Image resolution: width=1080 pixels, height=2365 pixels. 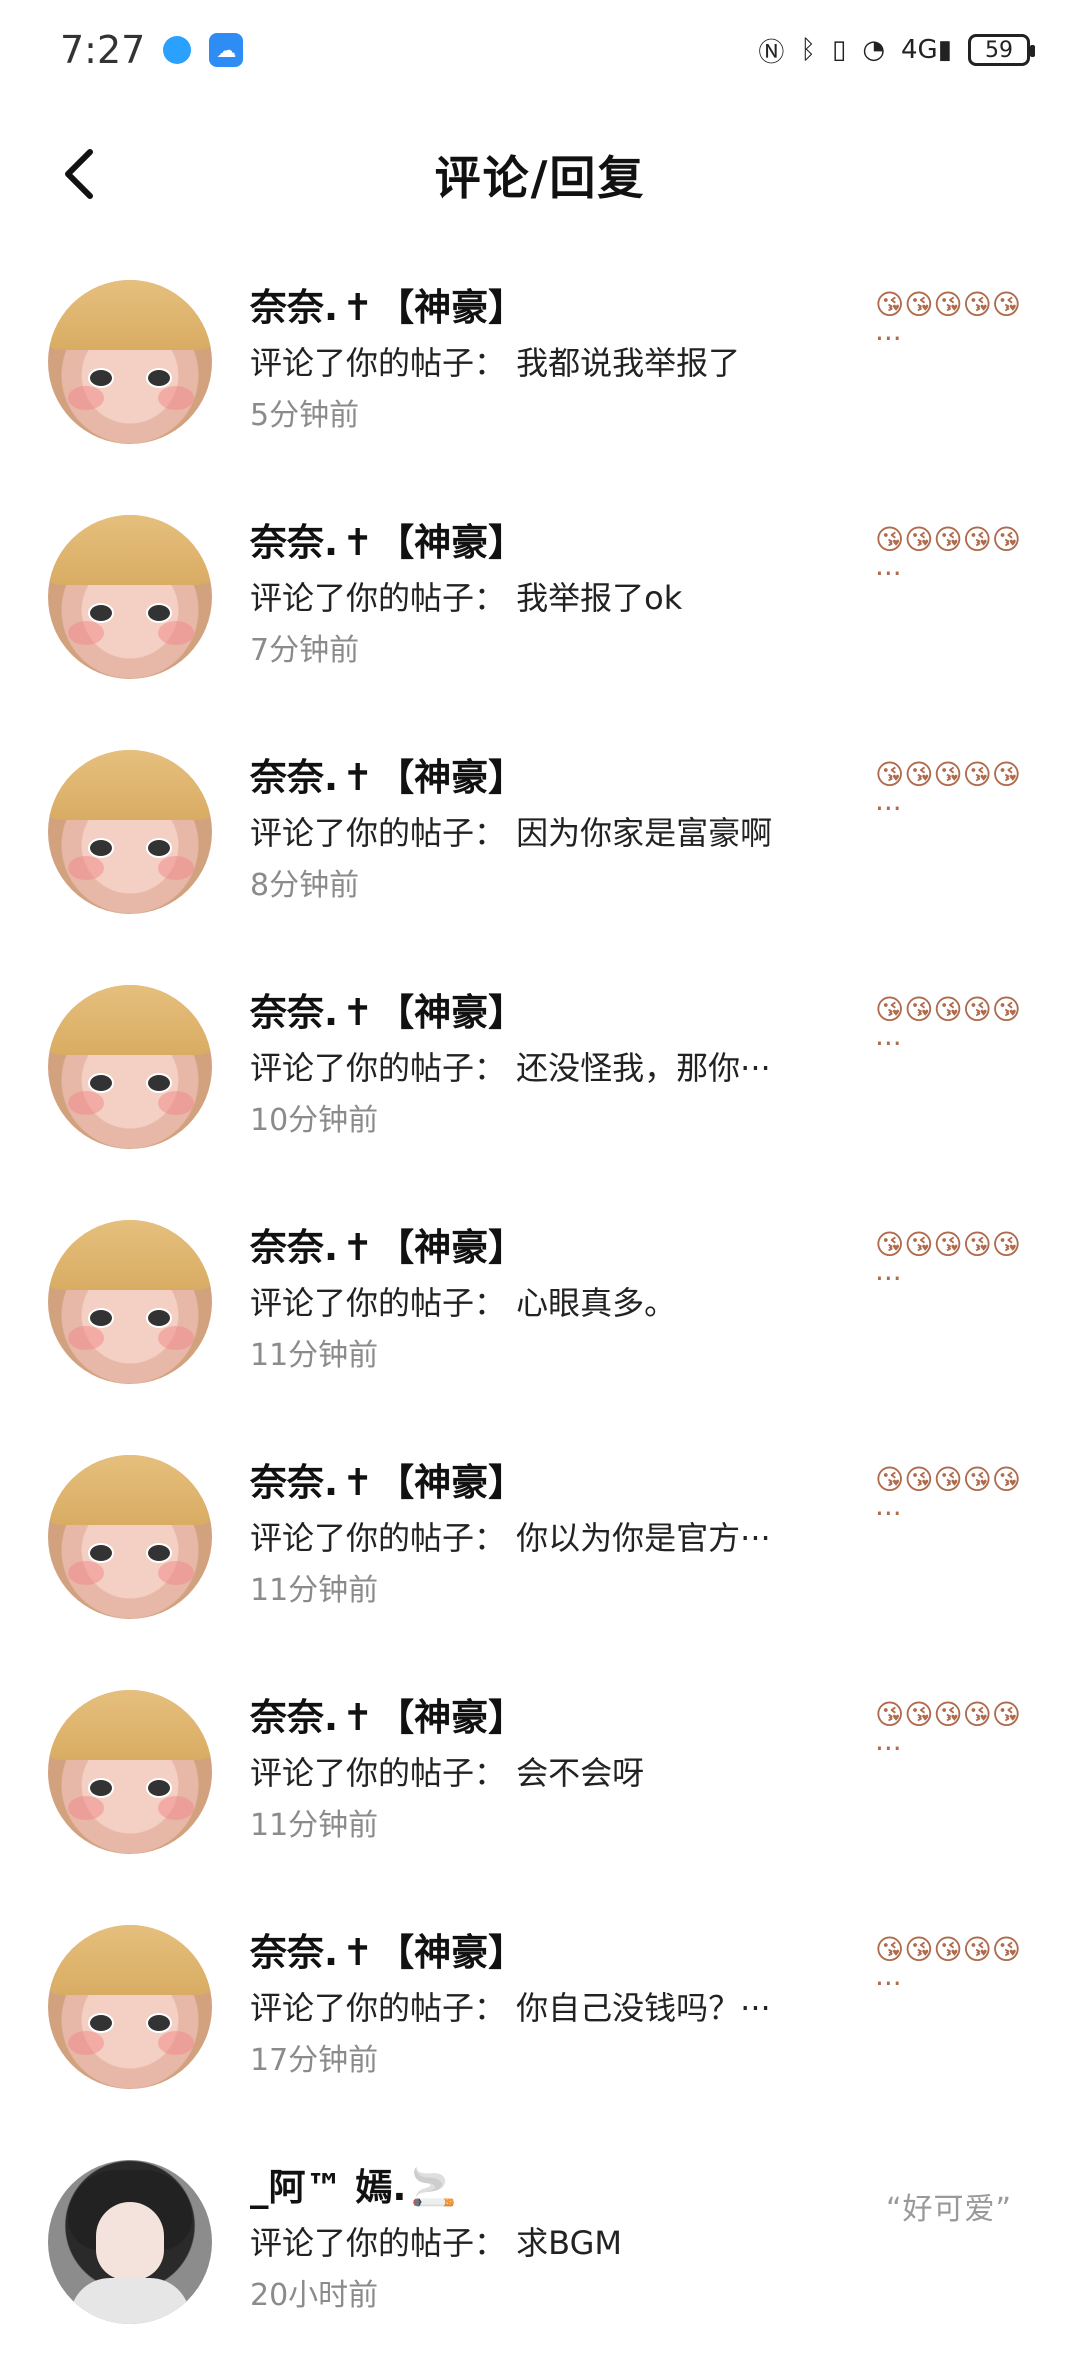 I want to click on back-button, so click(x=80, y=174).